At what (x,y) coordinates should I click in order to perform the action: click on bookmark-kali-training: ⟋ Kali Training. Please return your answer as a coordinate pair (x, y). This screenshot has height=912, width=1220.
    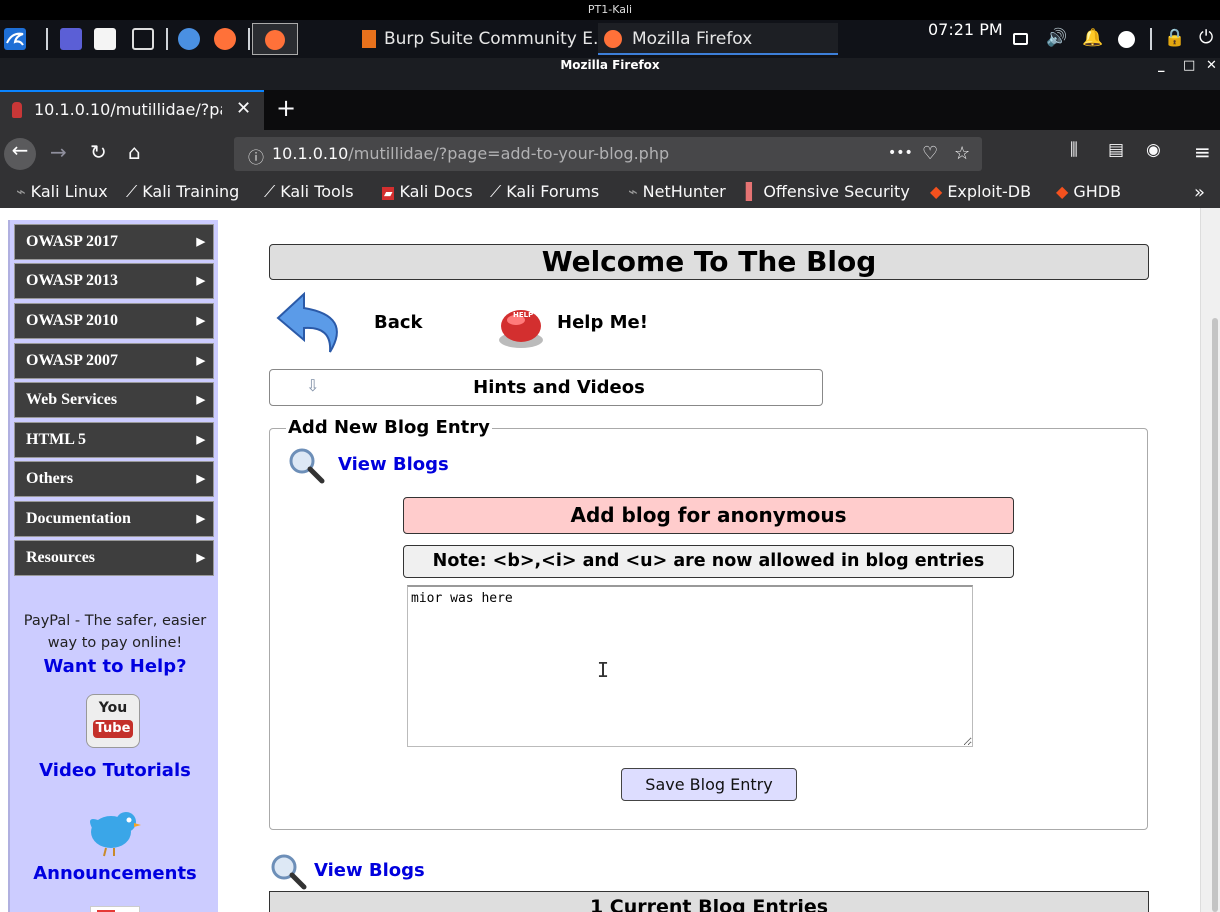
    Looking at the image, I should click on (182, 192).